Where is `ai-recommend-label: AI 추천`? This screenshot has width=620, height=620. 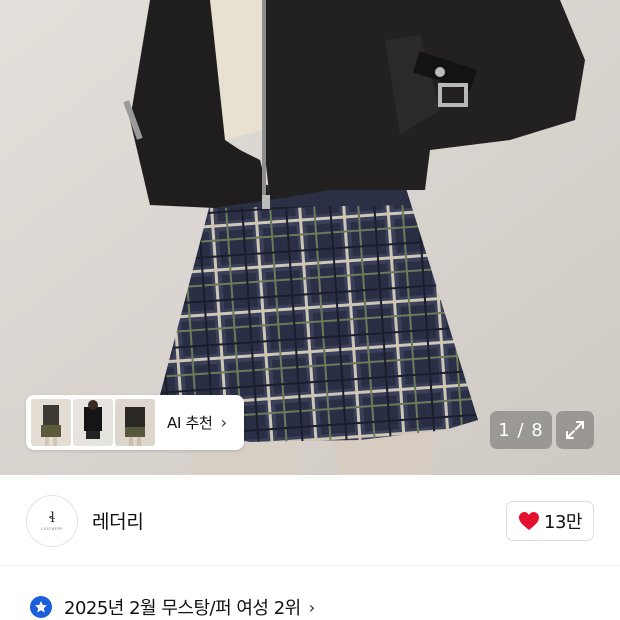 ai-recommend-label: AI 추천 is located at coordinates (190, 423).